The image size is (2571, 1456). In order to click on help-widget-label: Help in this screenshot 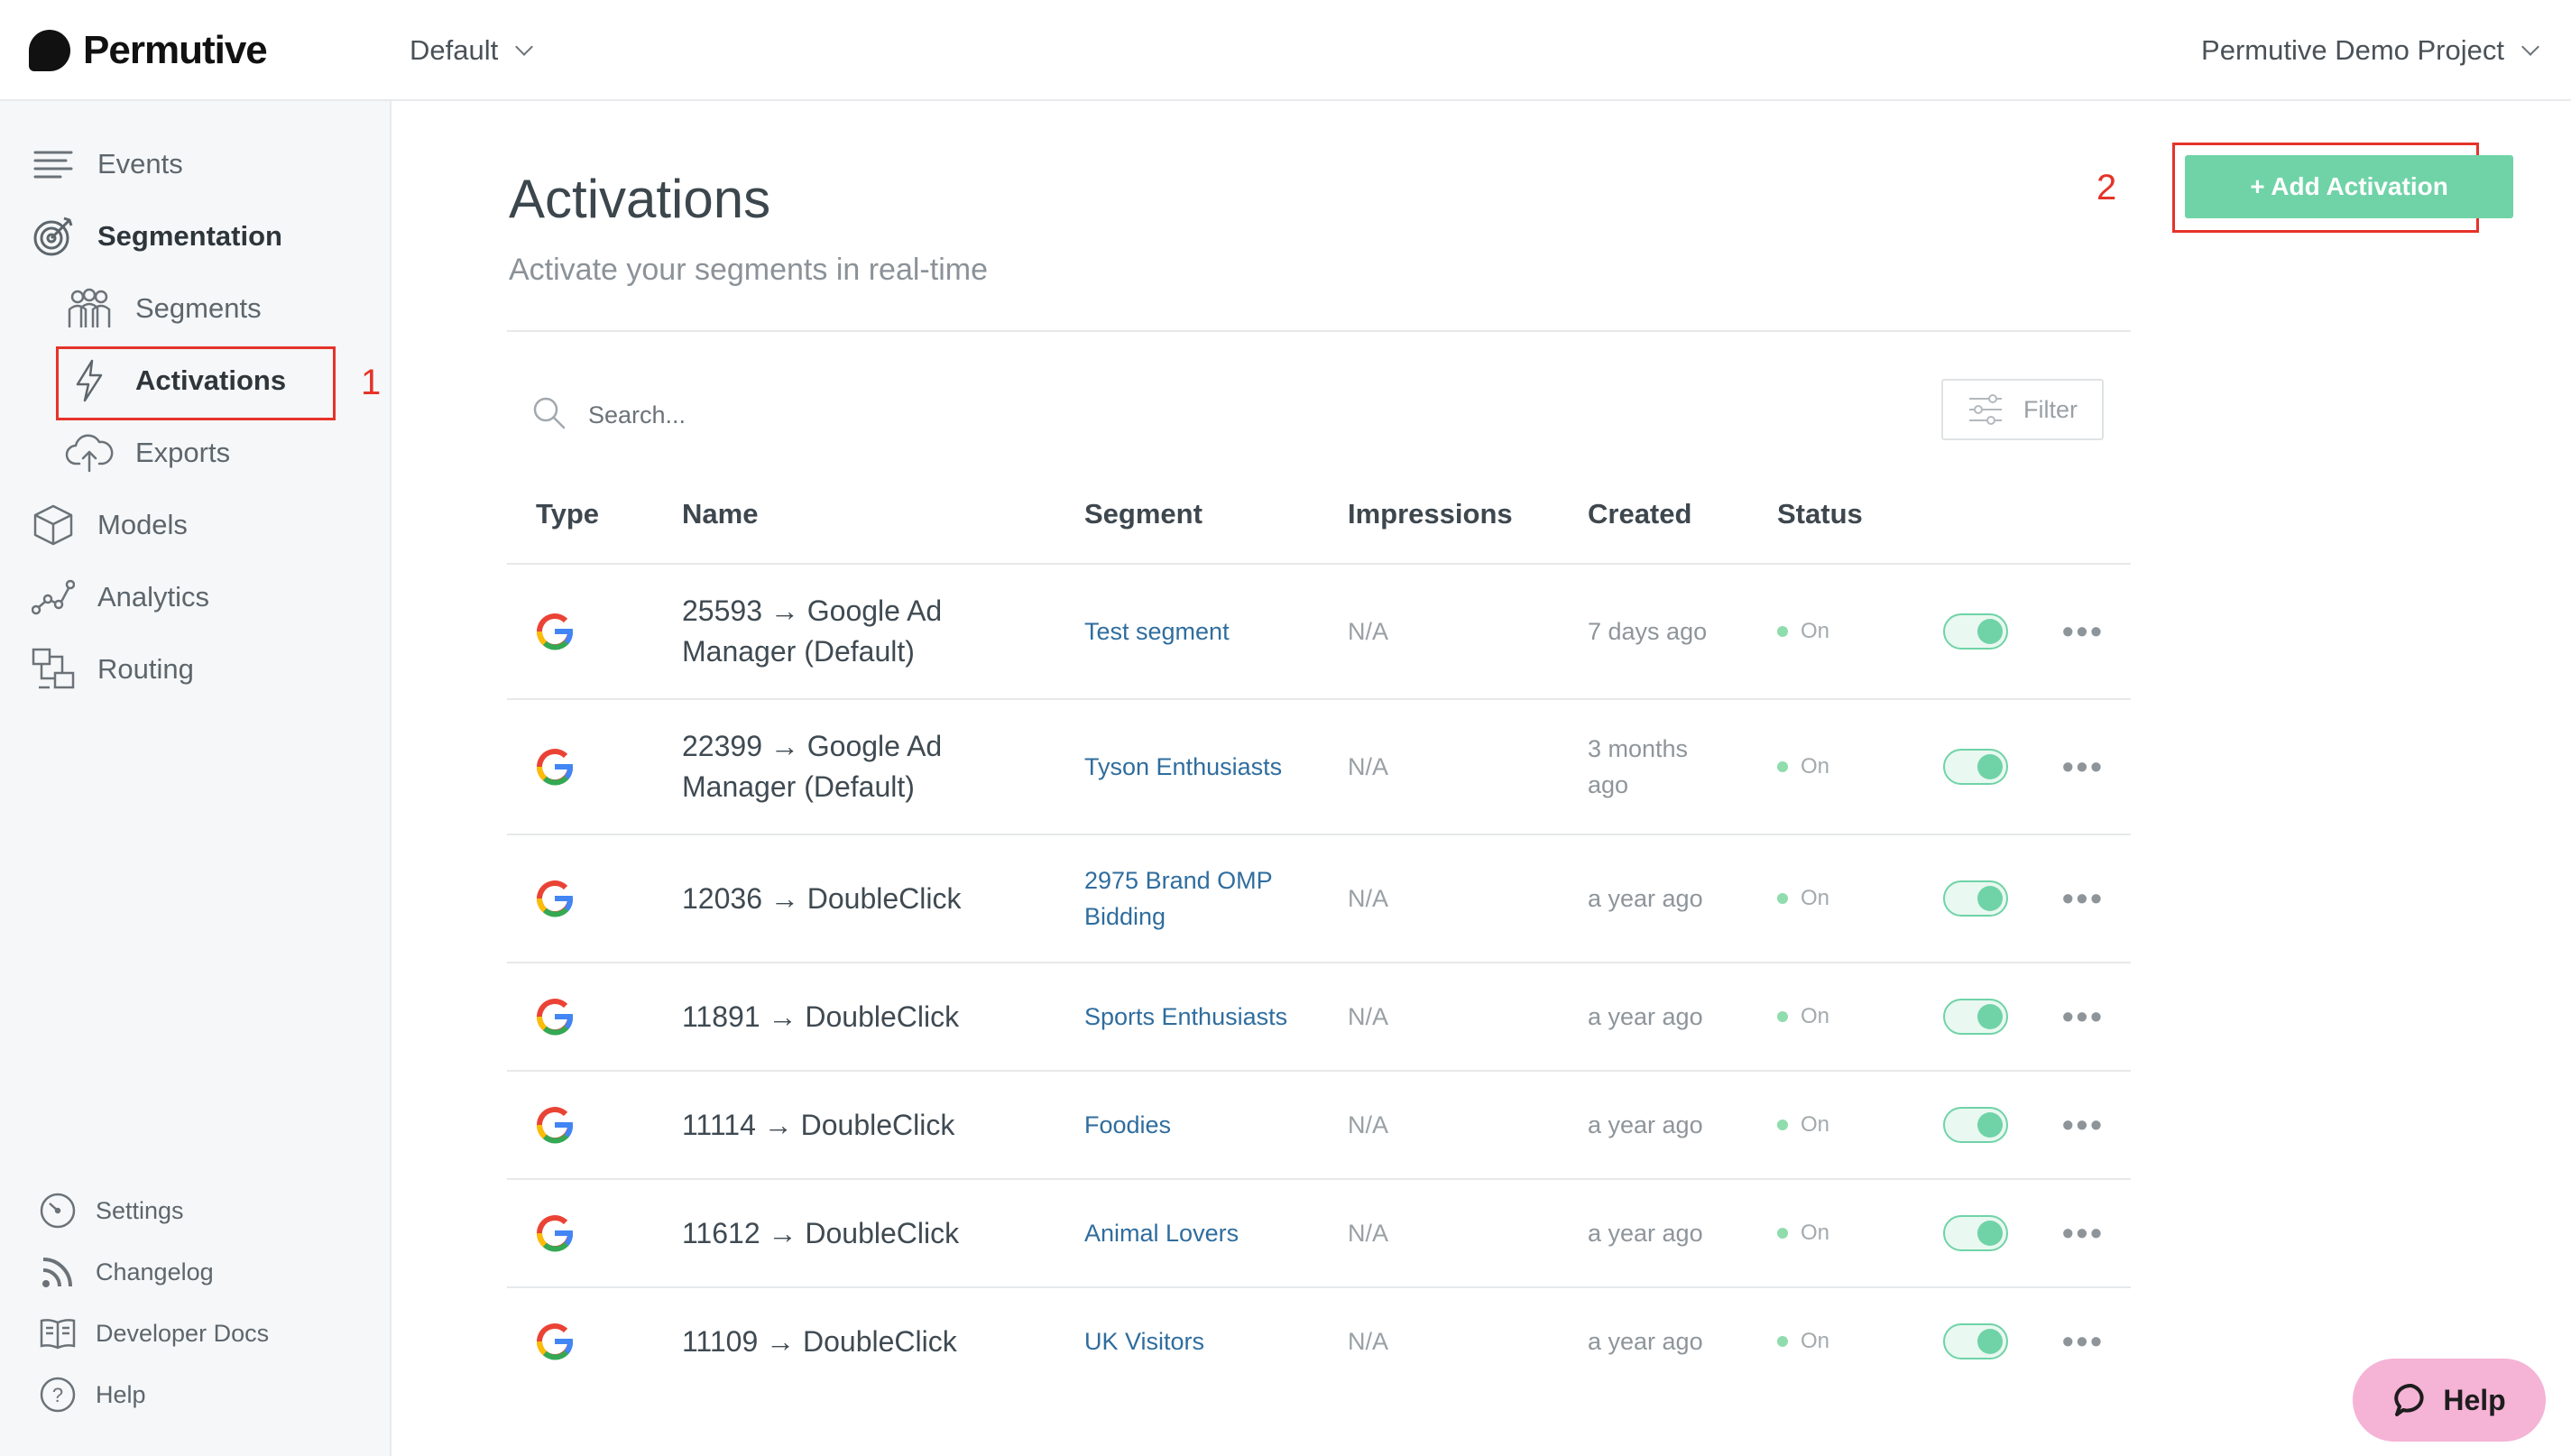, I will do `click(2474, 1399)`.